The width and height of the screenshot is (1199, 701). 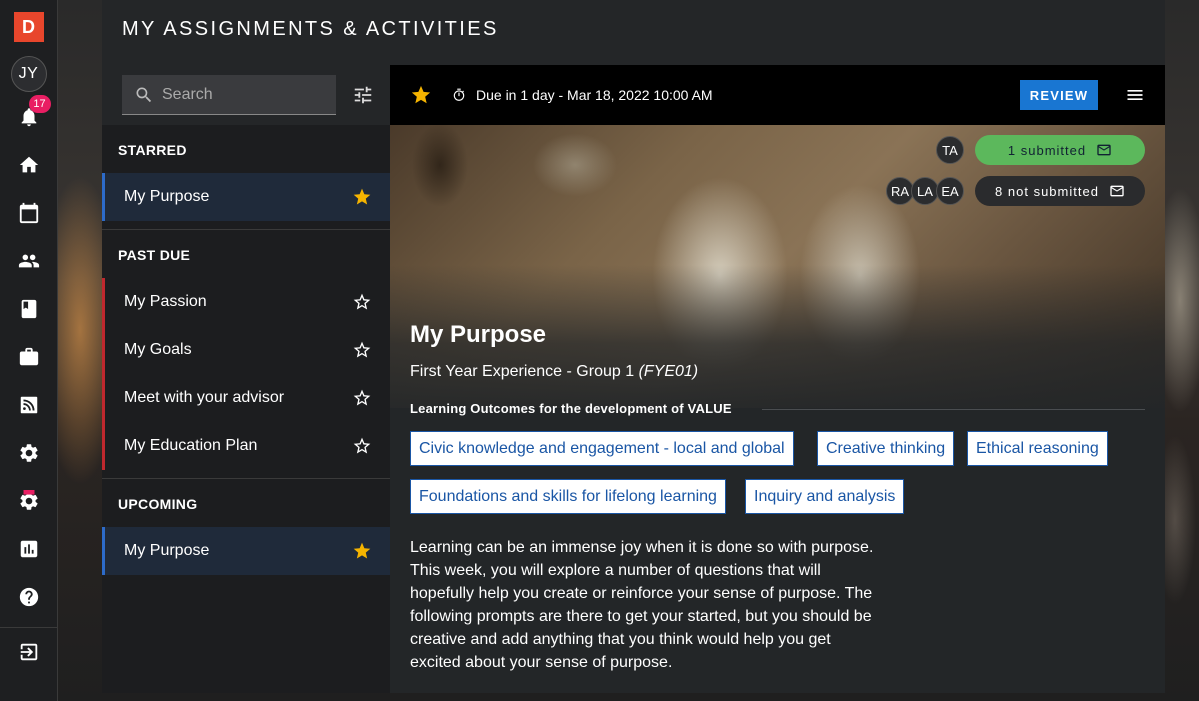 I want to click on search-row, so click(x=246, y=95).